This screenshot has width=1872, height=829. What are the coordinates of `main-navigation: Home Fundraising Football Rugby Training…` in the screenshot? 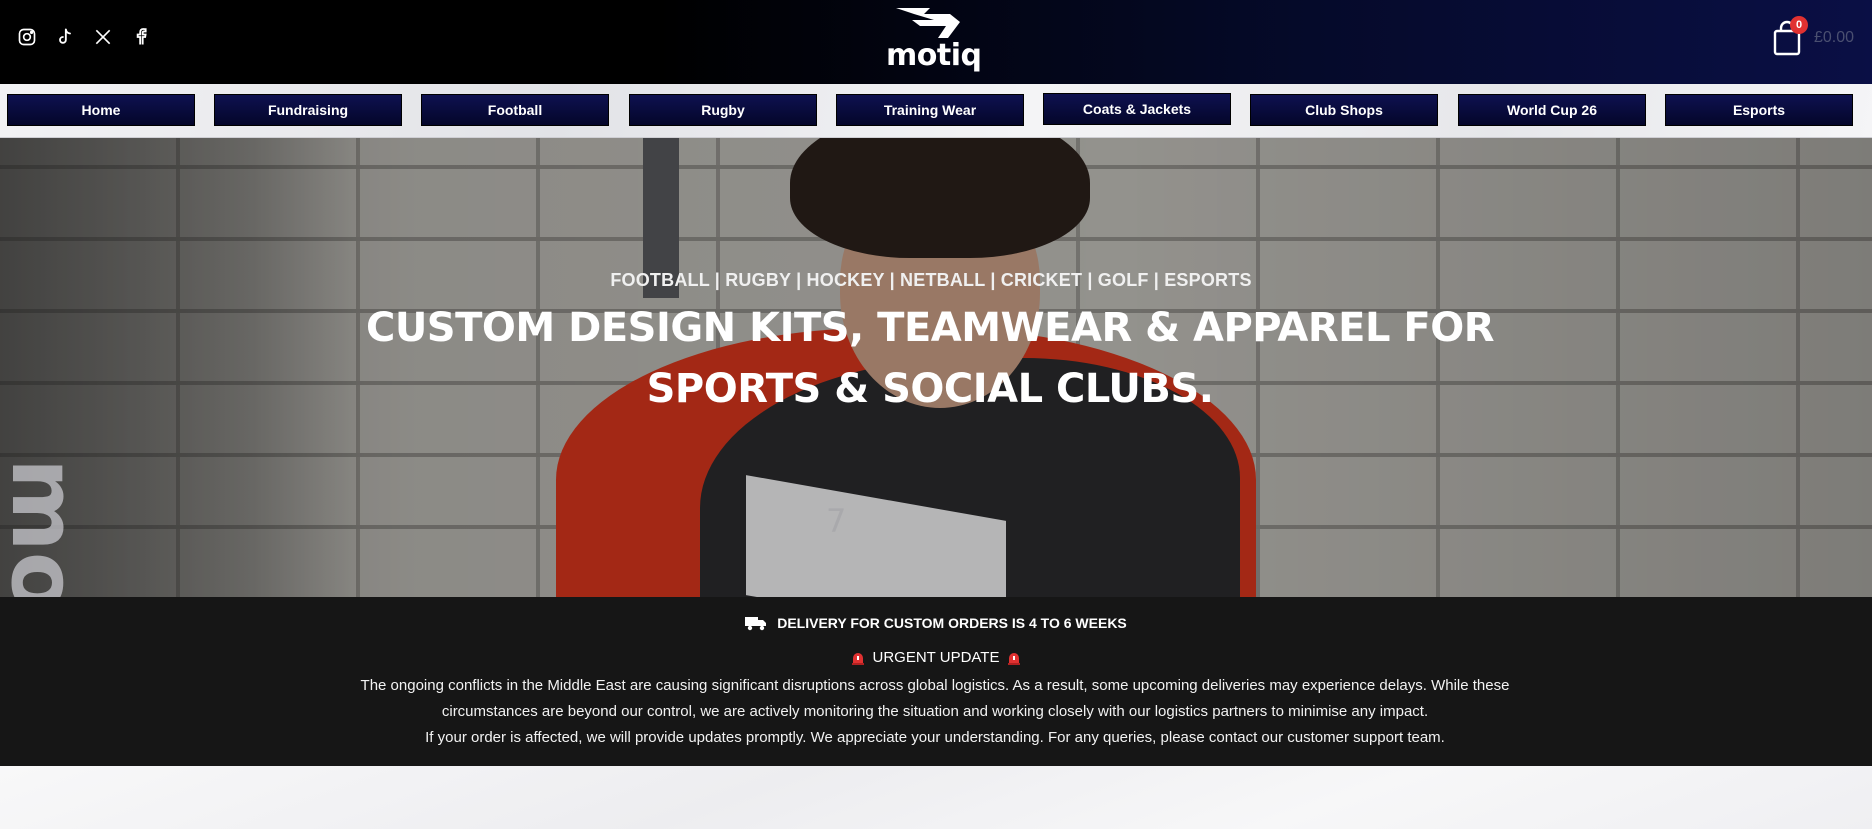 It's located at (936, 111).